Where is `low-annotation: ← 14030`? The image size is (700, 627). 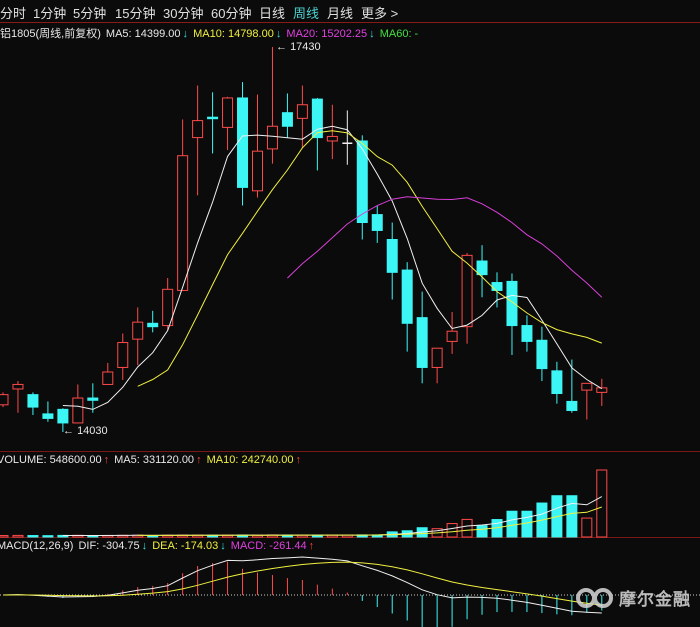 low-annotation: ← 14030 is located at coordinates (85, 431).